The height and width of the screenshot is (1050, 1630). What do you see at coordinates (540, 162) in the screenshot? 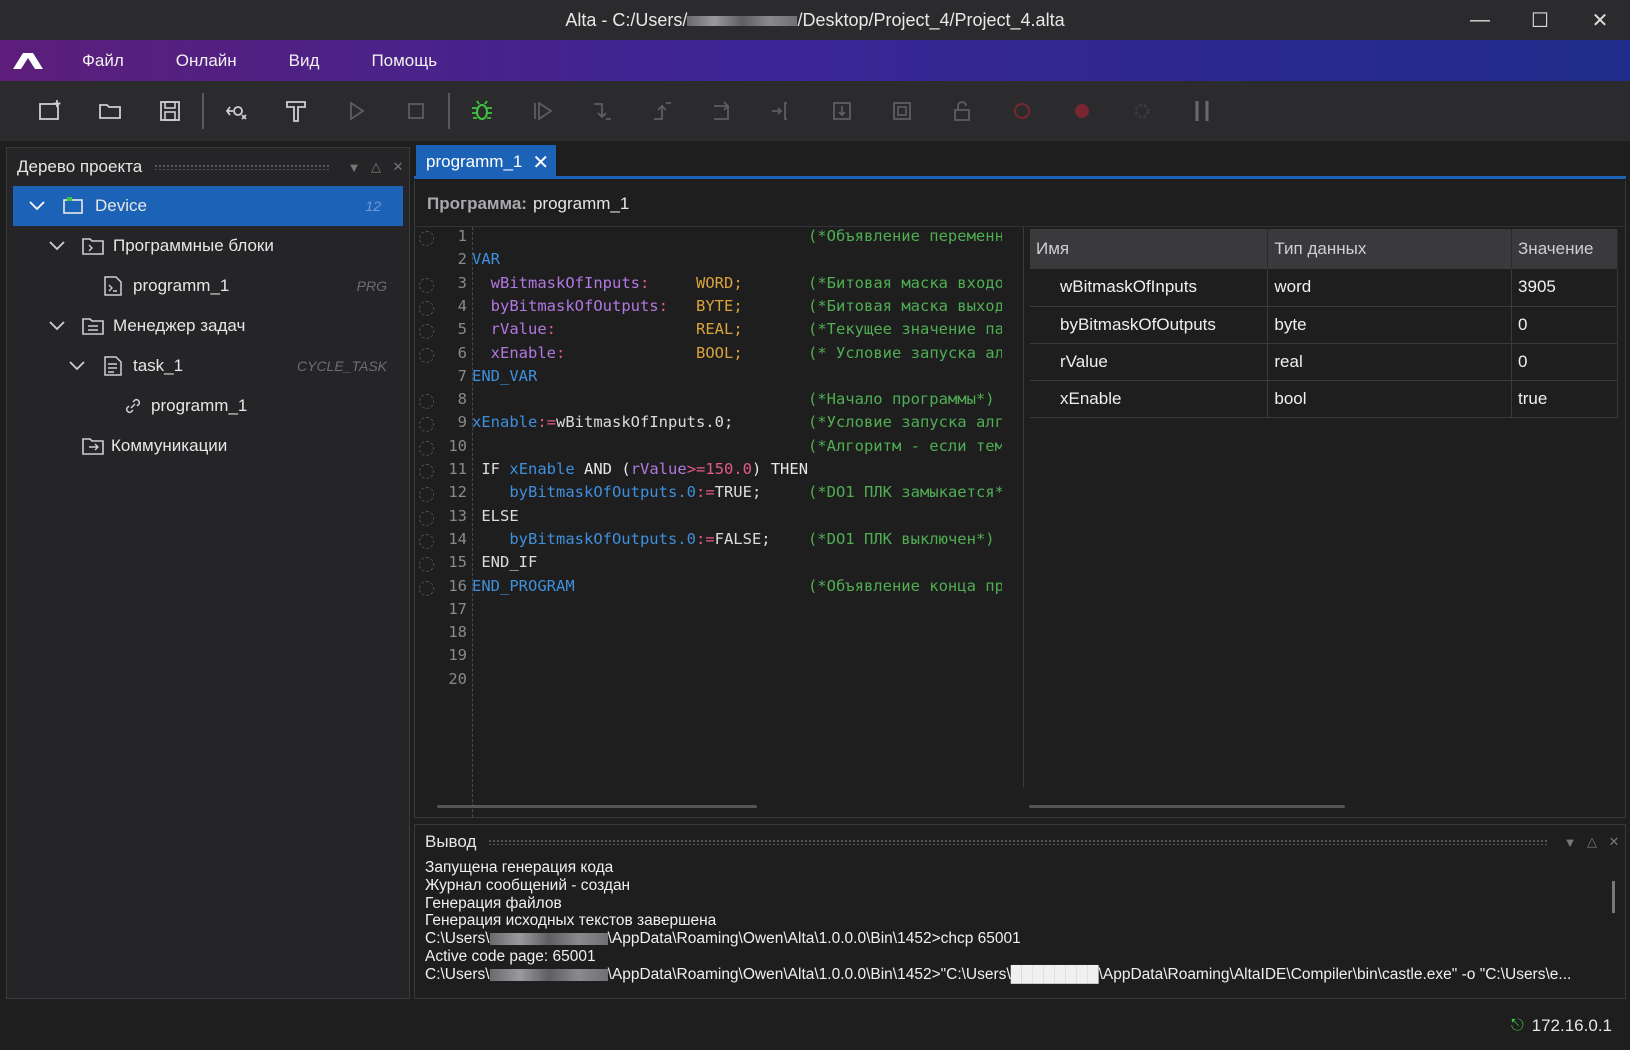
I see `close-tab-icon: ✕` at bounding box center [540, 162].